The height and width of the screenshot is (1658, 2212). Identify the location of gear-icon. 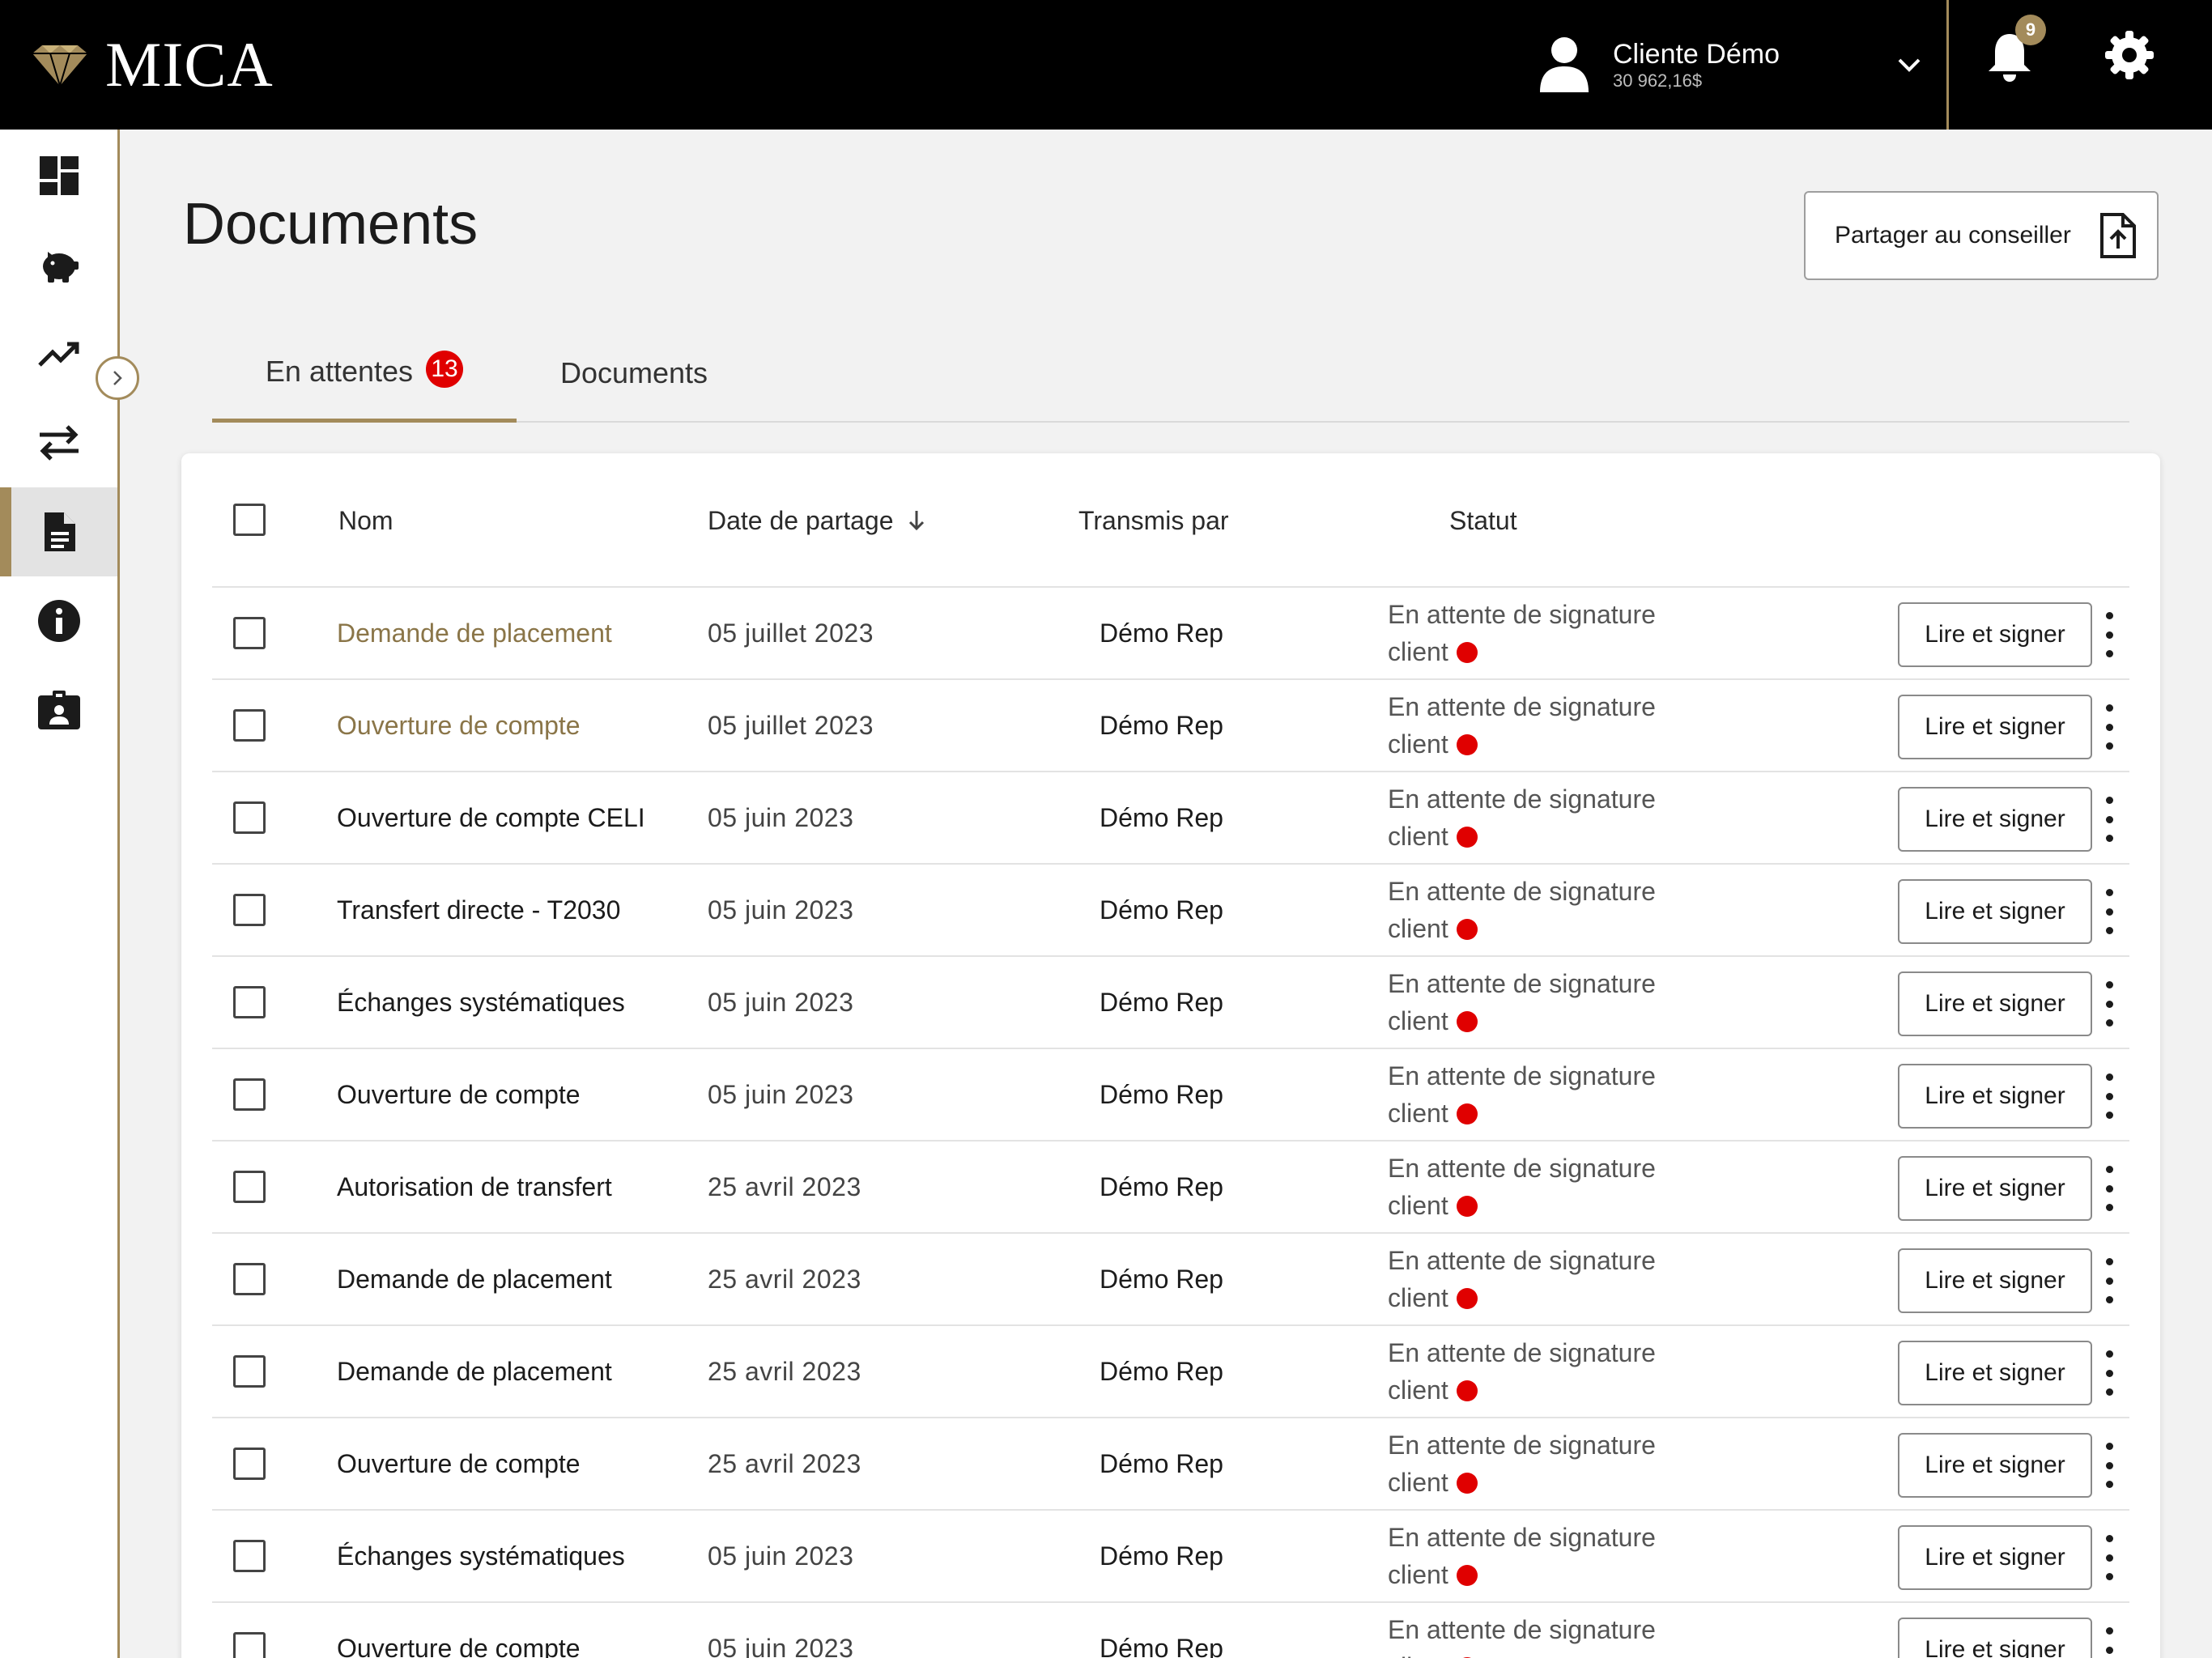
(2130, 55).